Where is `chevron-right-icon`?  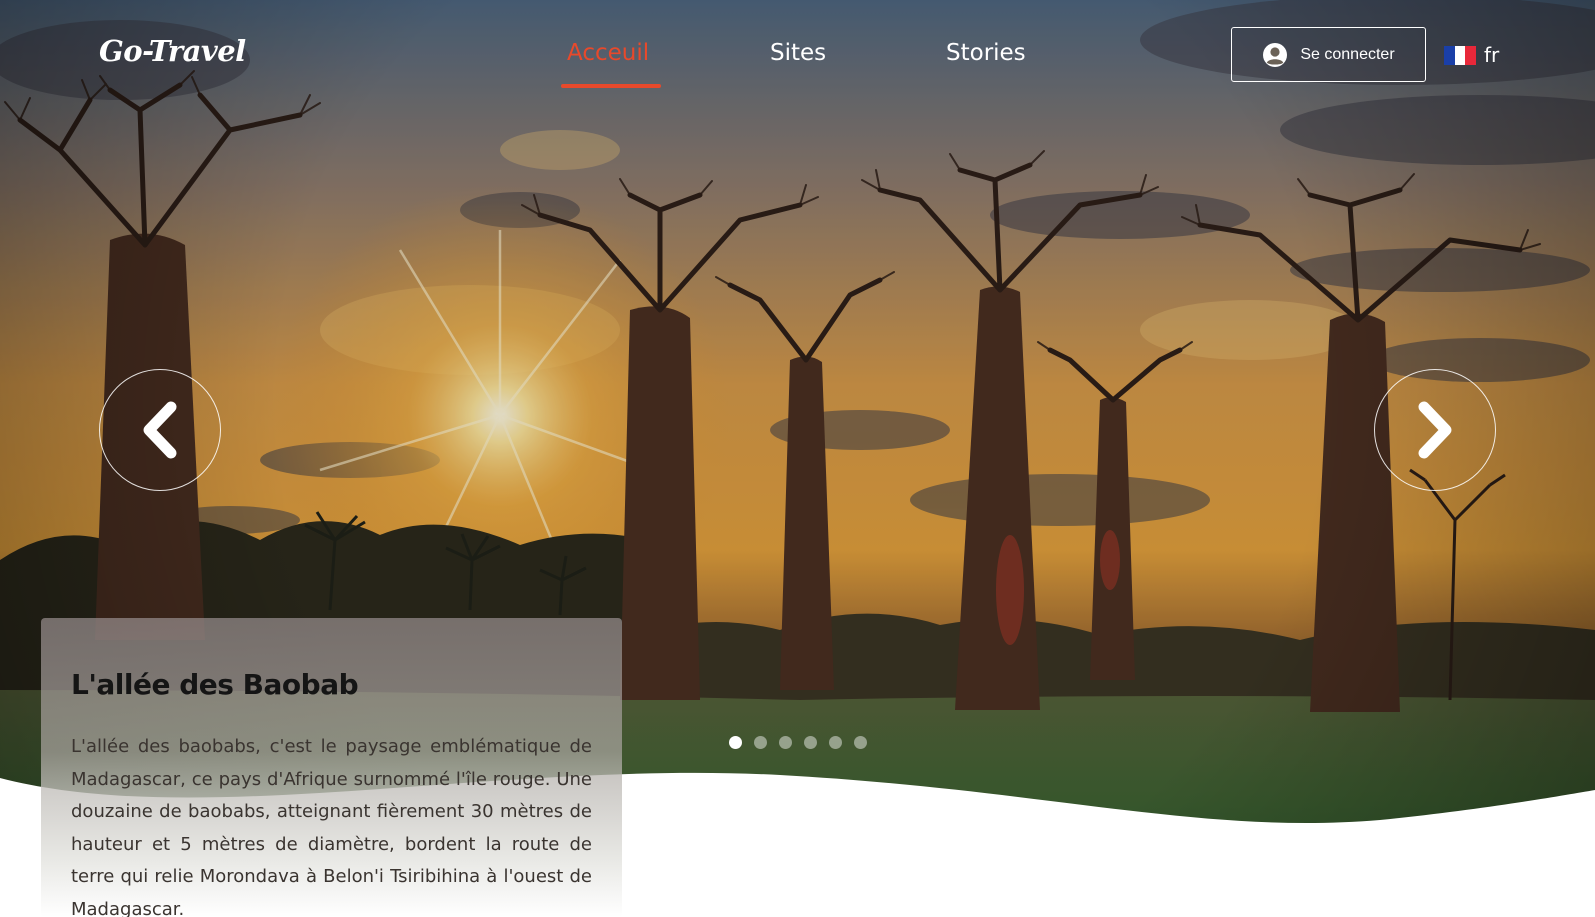
chevron-right-icon is located at coordinates (1435, 430).